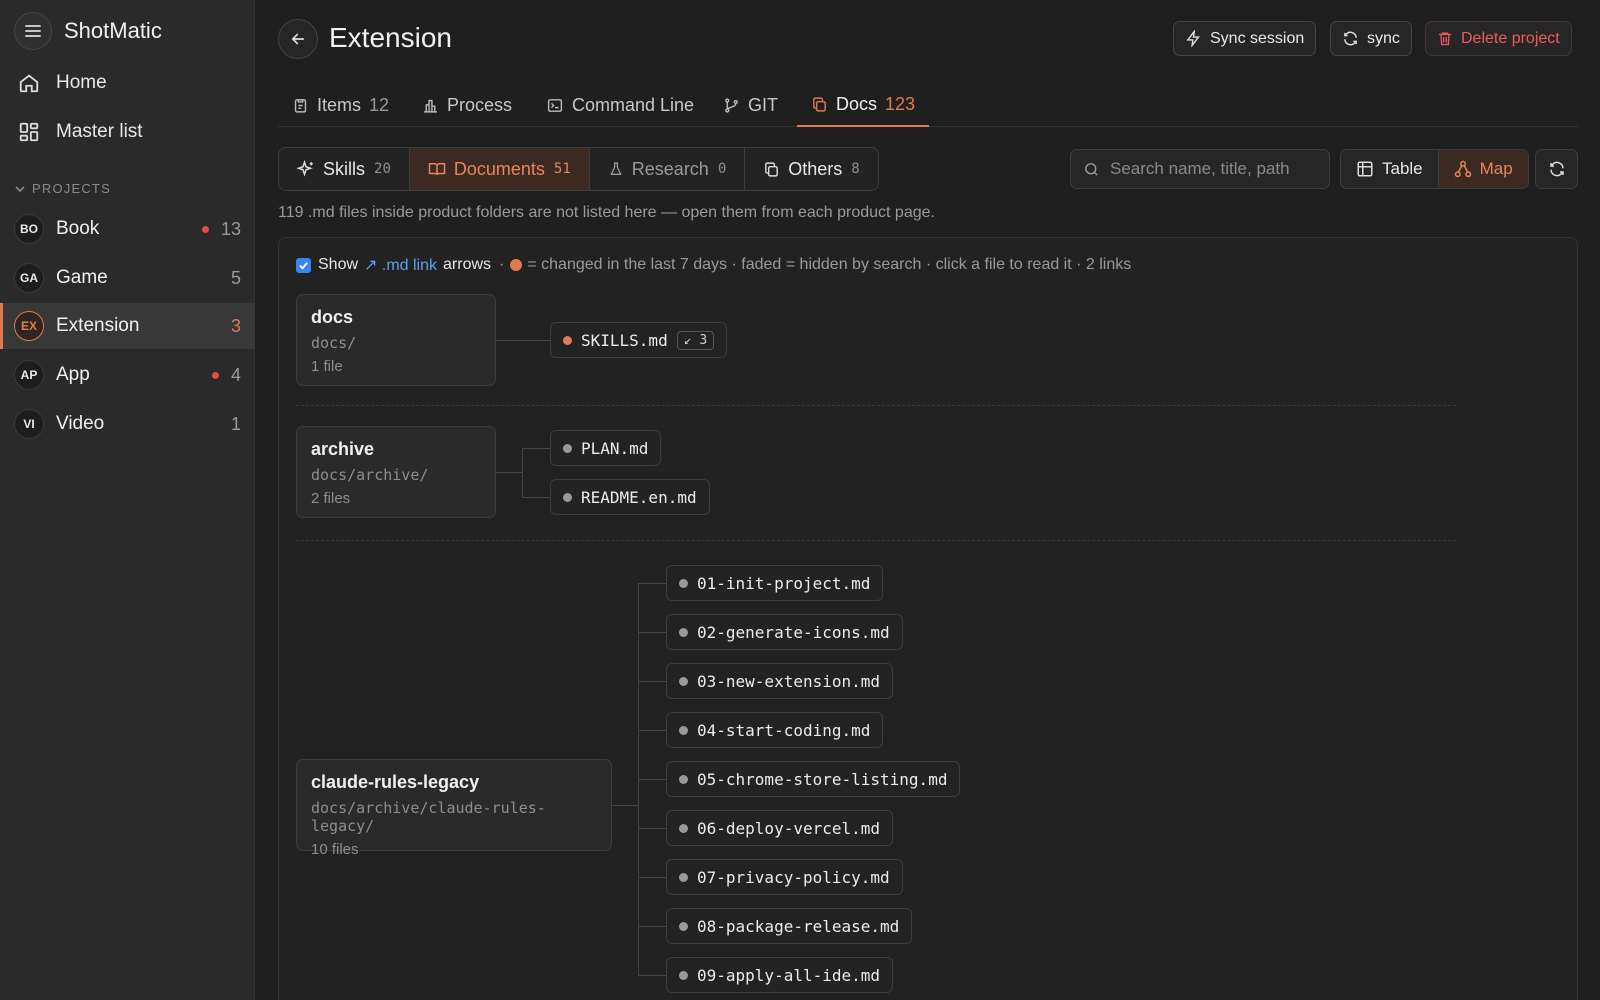  Describe the element at coordinates (379, 105) in the screenshot. I see `tab-items-count: 12` at that location.